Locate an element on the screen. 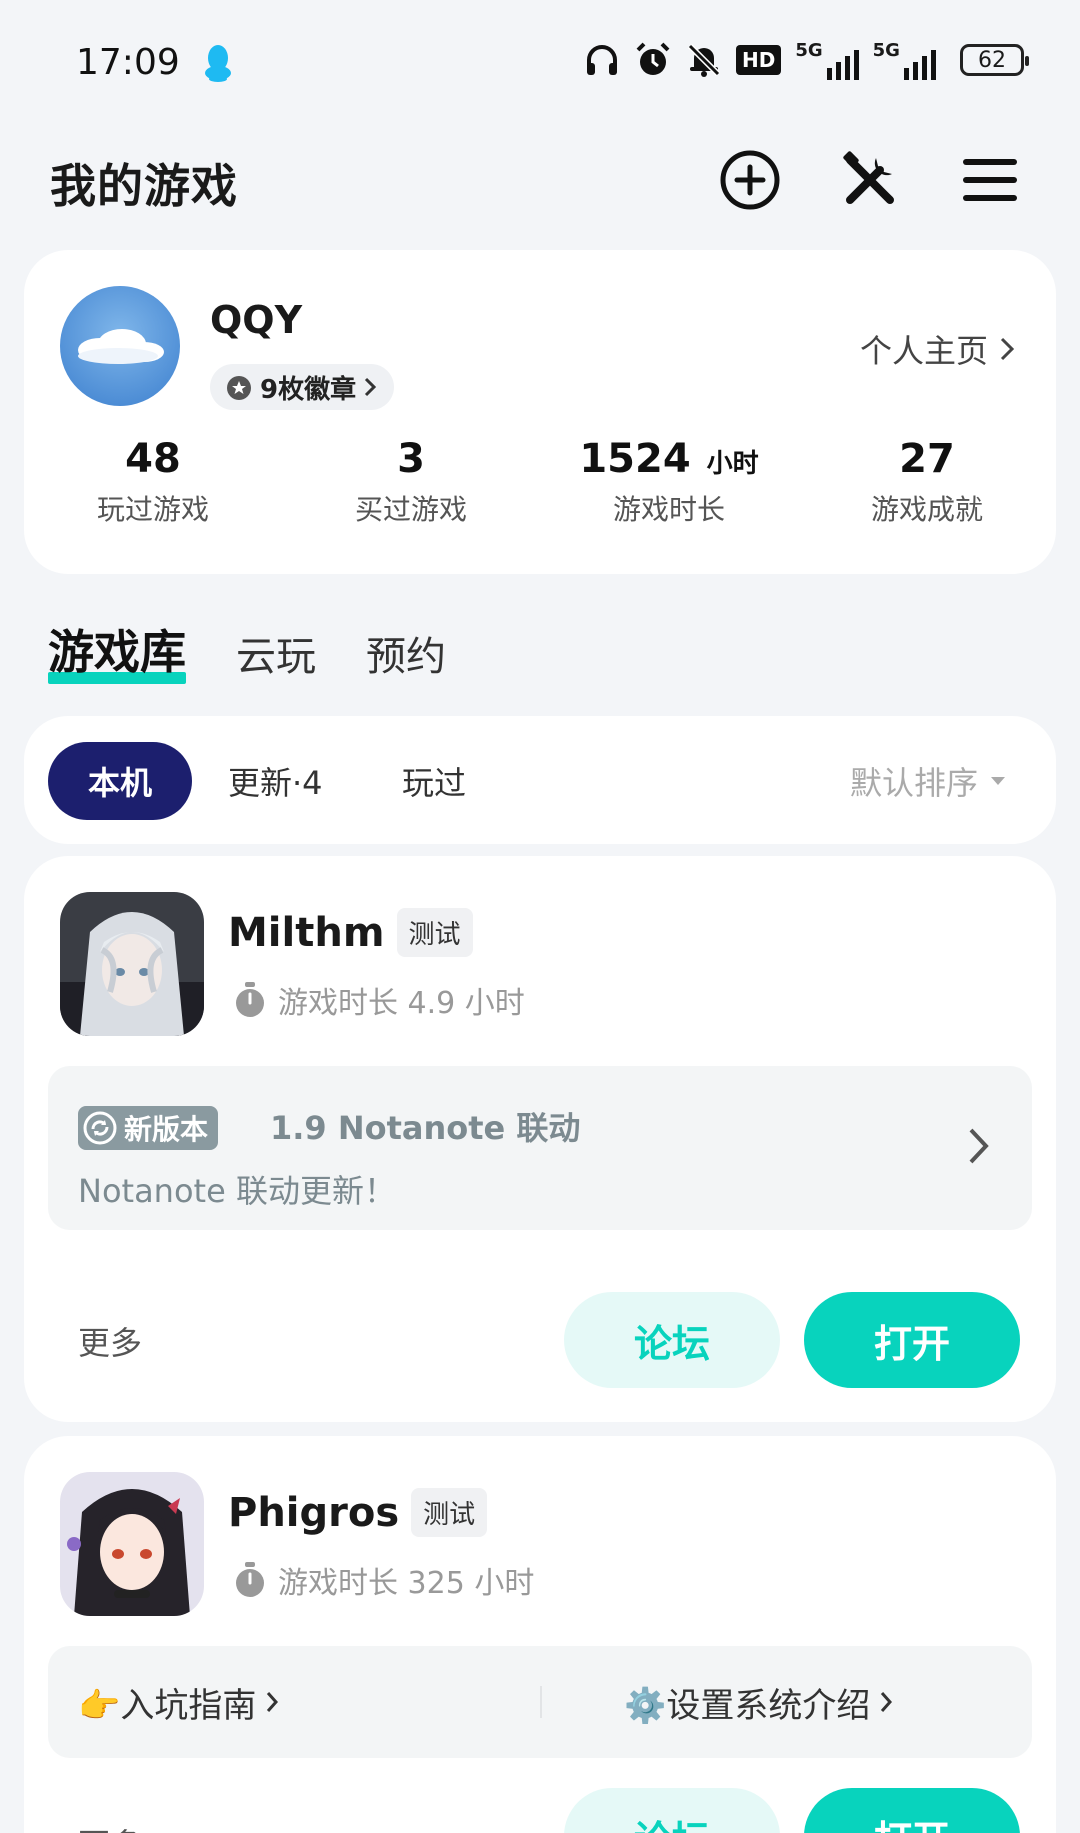  beginner-guide-link: 👉入坑指南 is located at coordinates (179, 1702).